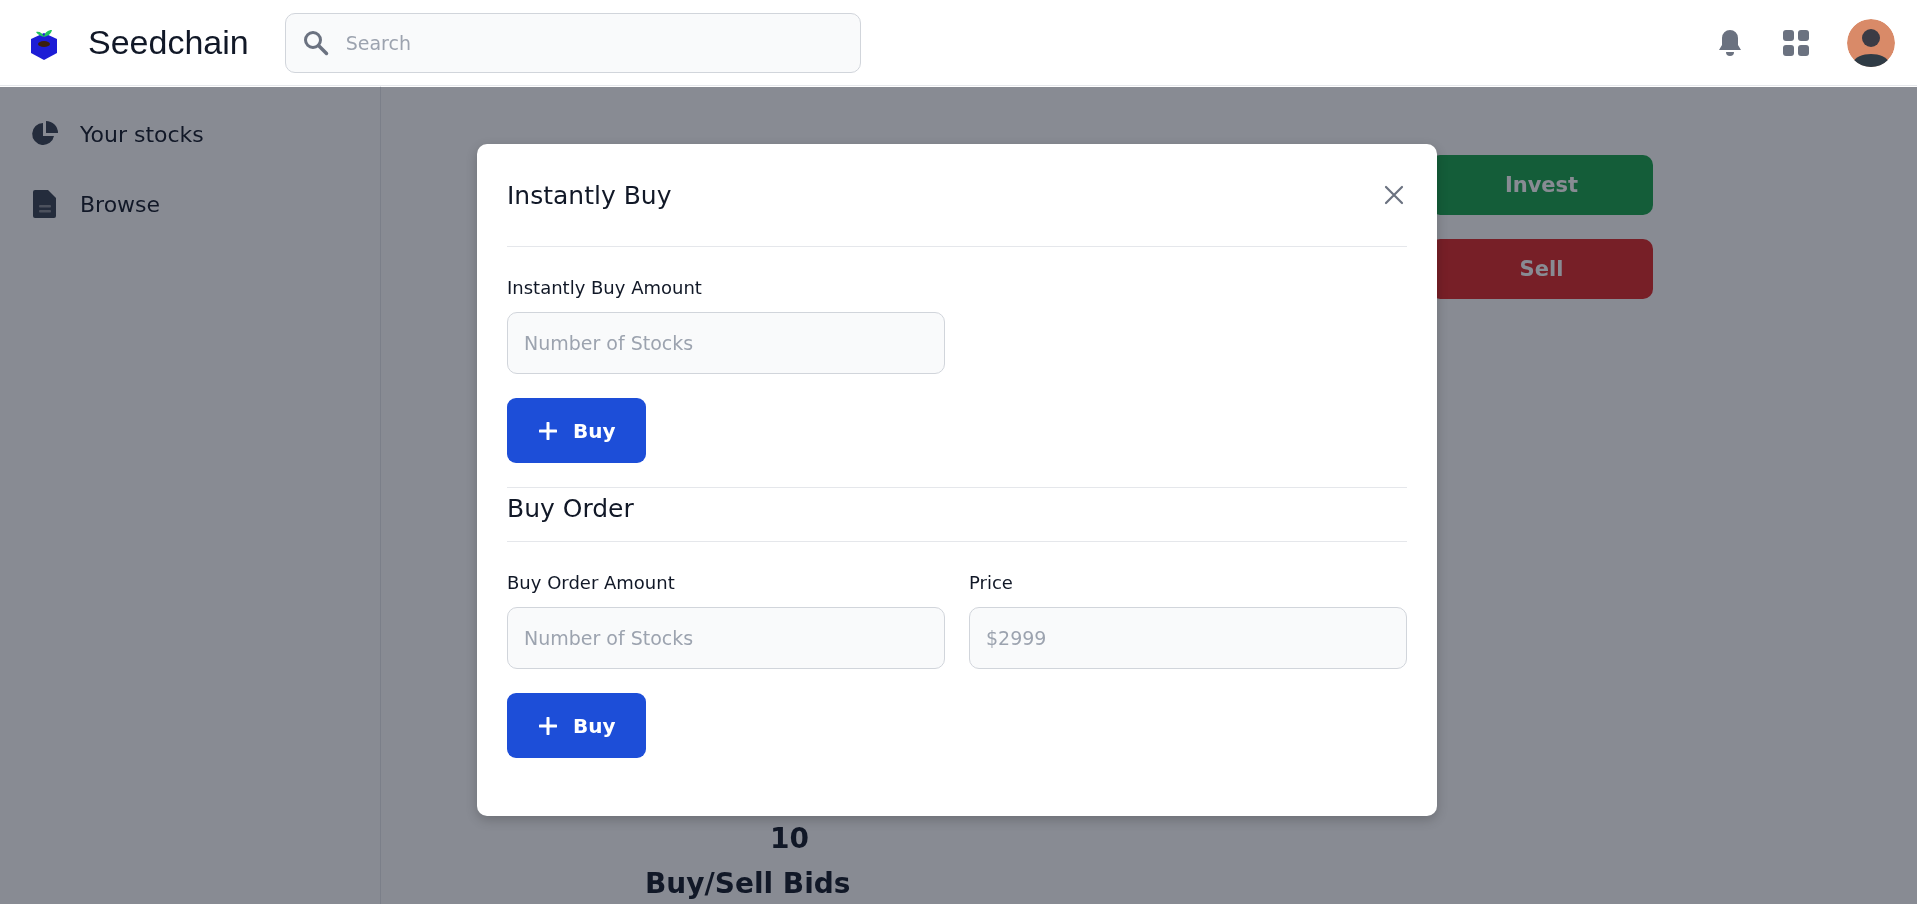 This screenshot has height=904, width=1917. I want to click on section-title: Buy/Sell Bids, so click(748, 884).